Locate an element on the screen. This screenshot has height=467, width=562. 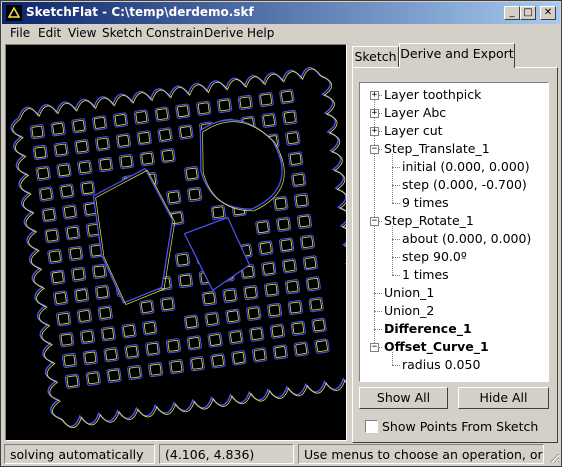
minimize-button: _ is located at coordinates (512, 13).